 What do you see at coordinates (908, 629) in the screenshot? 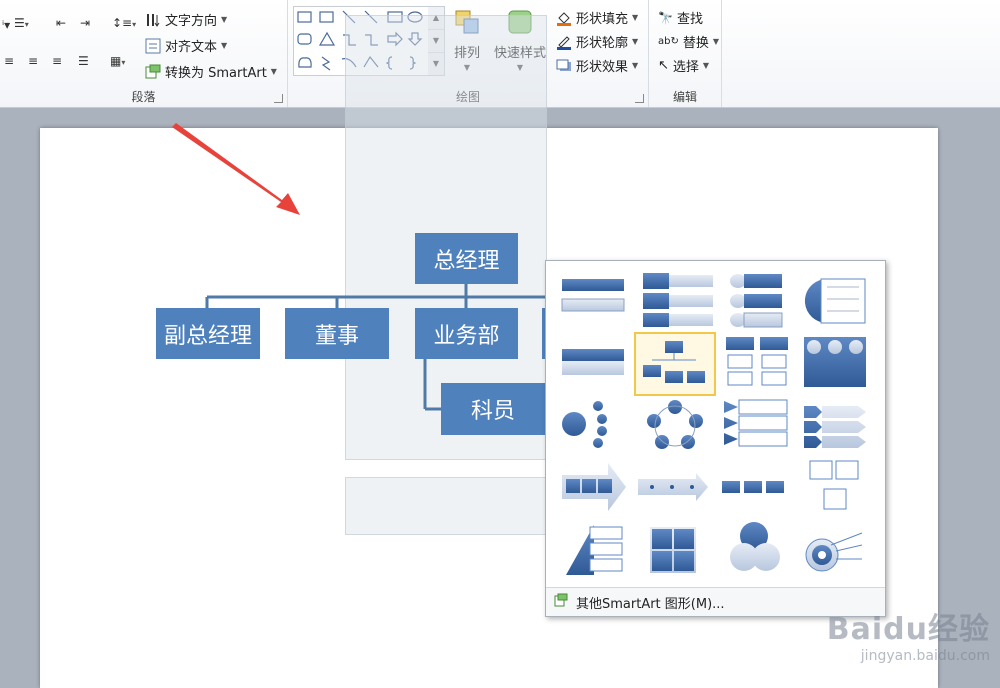
I see `watermark-brand: Baidu经验` at bounding box center [908, 629].